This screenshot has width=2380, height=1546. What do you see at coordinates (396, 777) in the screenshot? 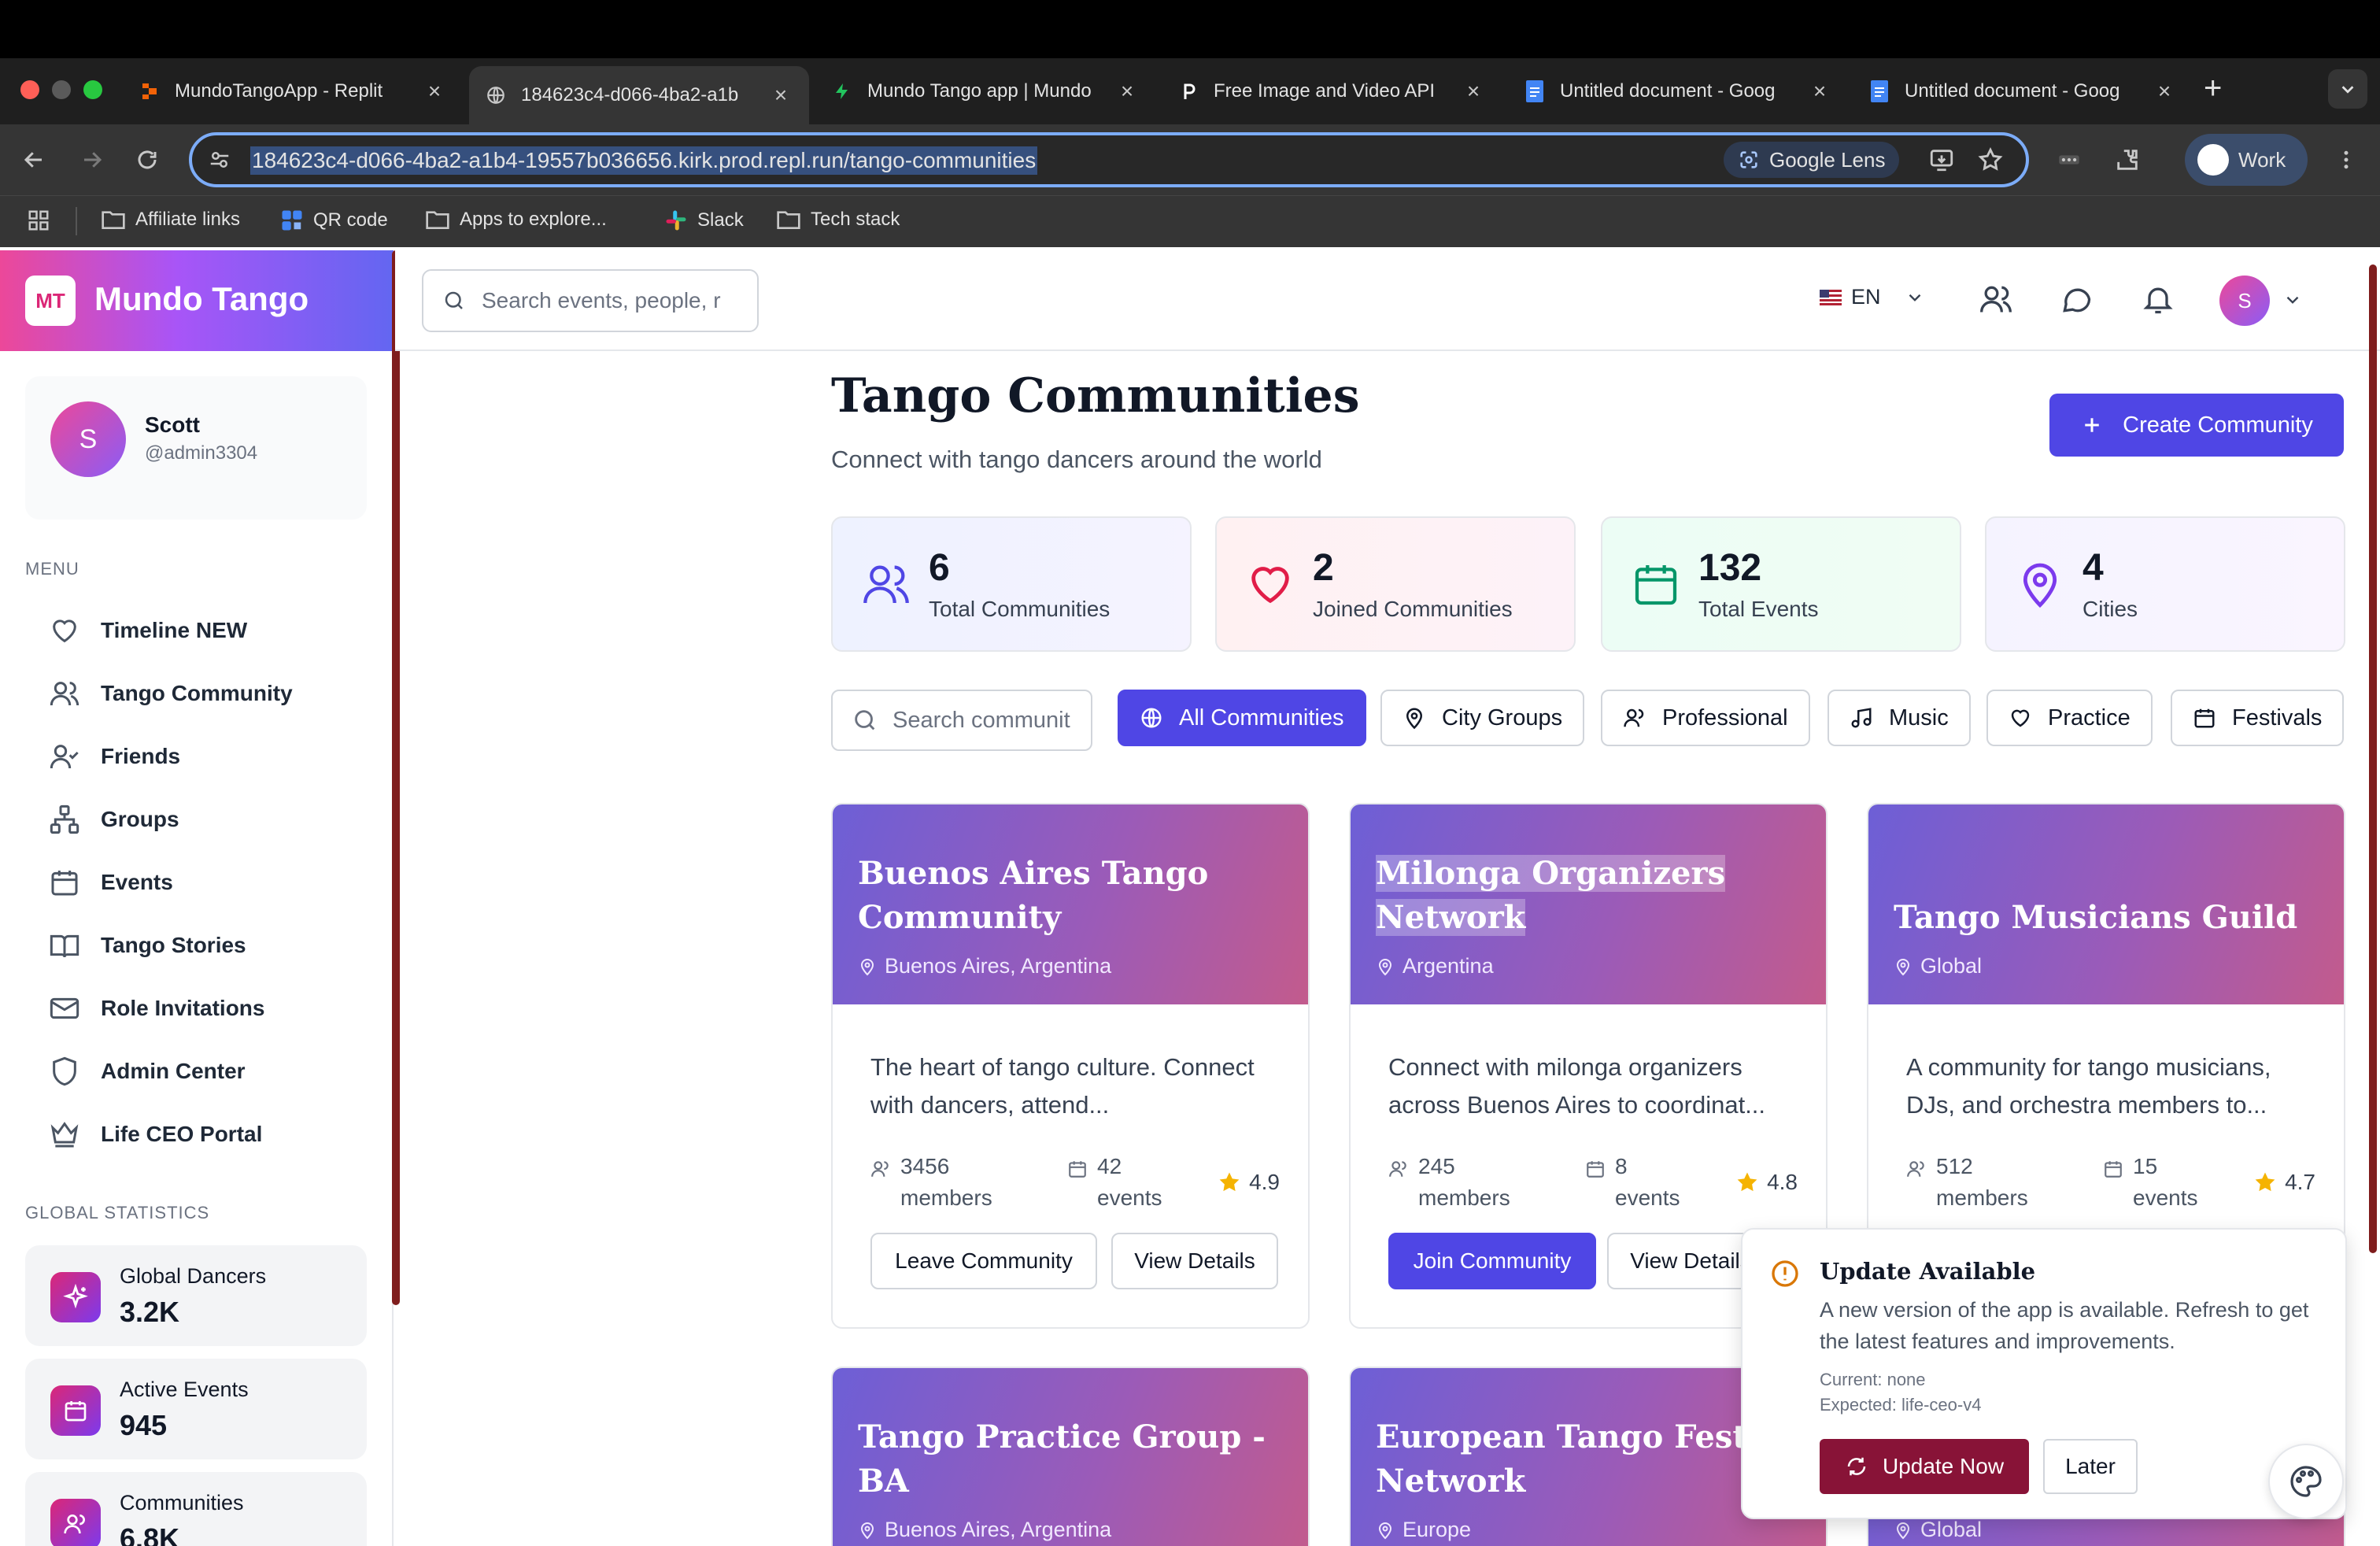
I see `sidebar-scrollbar` at bounding box center [396, 777].